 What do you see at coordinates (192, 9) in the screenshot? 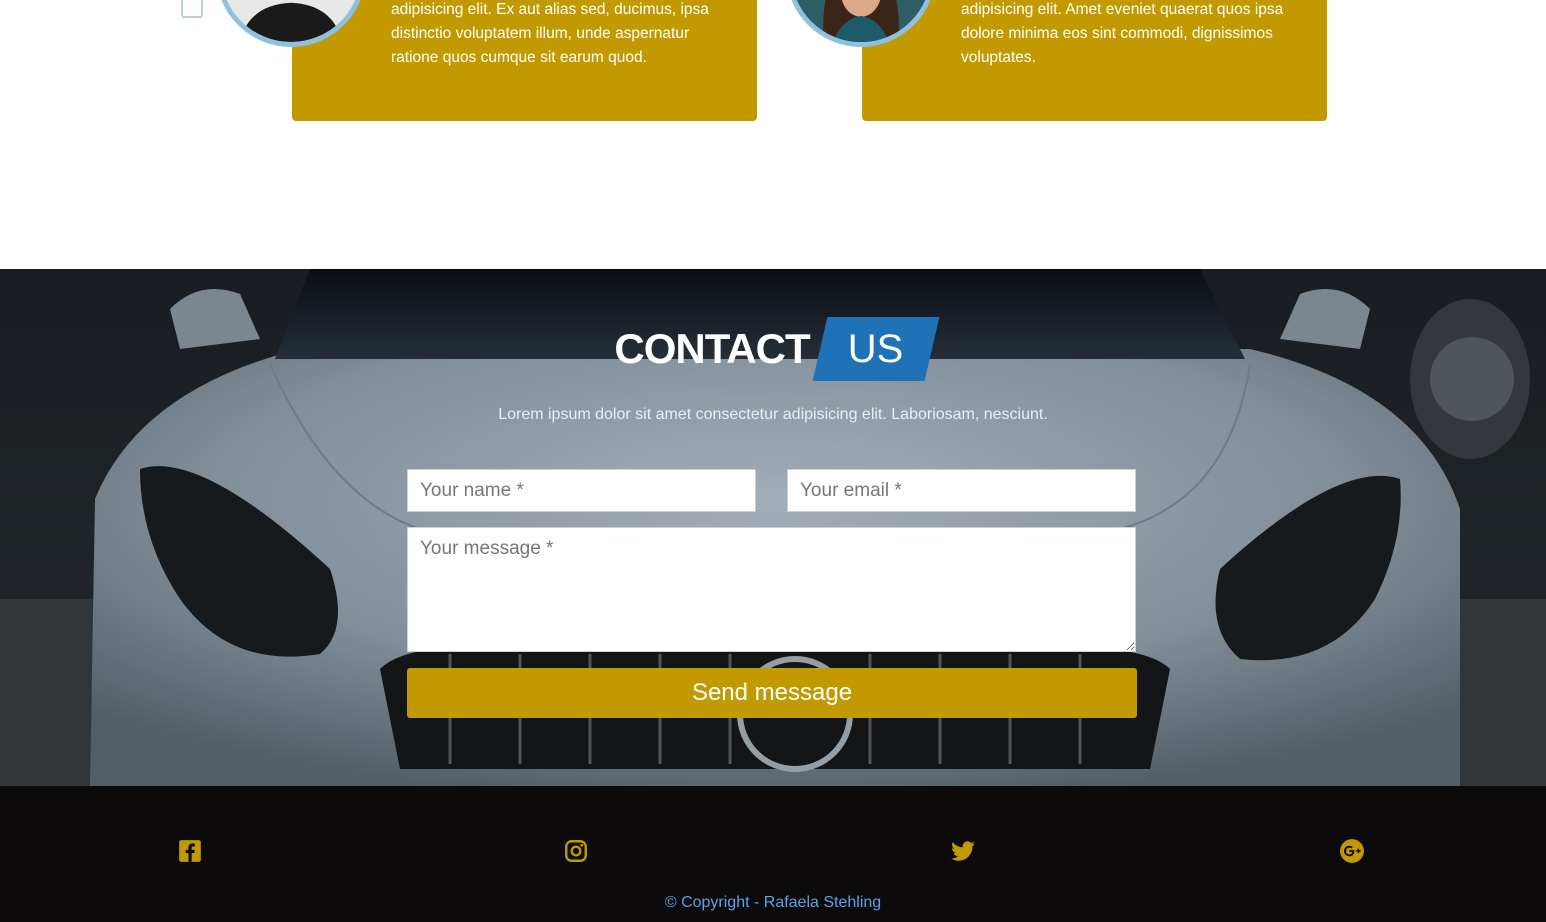
I see `carousel-indicator` at bounding box center [192, 9].